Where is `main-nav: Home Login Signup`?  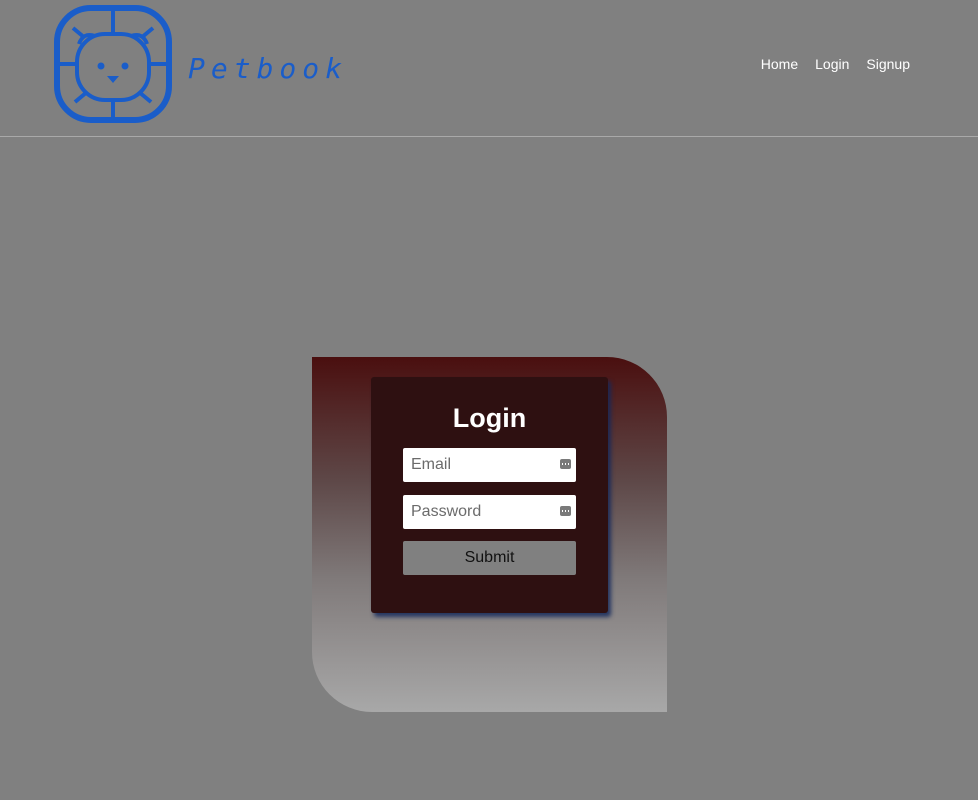 main-nav: Home Login Signup is located at coordinates (835, 64).